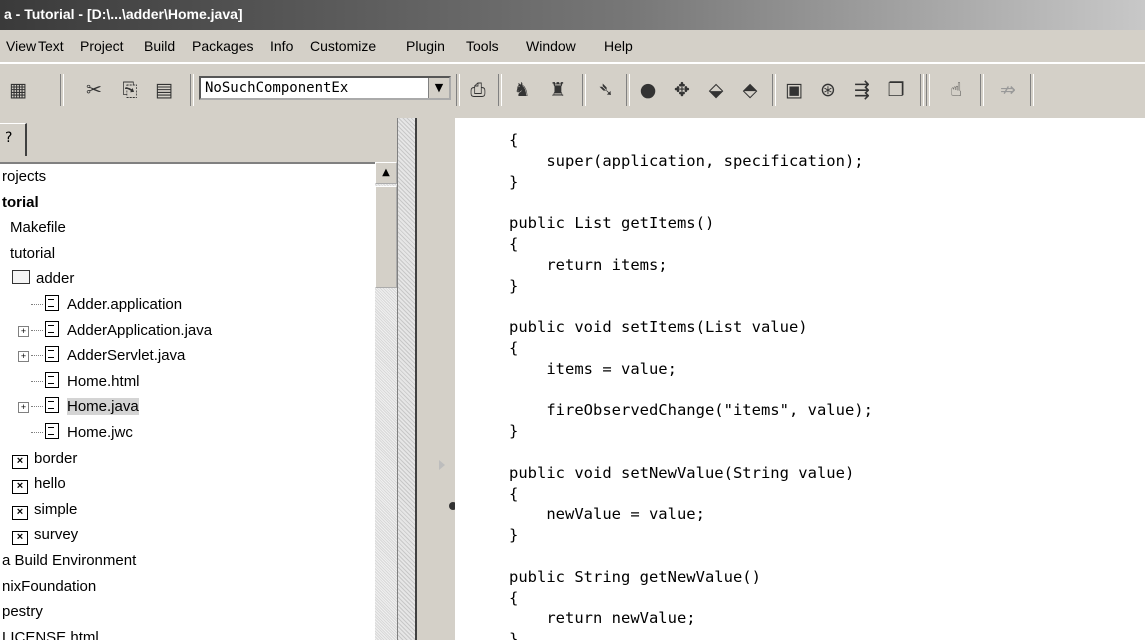 The image size is (1145, 640). I want to click on menu-customize: Customize, so click(343, 46).